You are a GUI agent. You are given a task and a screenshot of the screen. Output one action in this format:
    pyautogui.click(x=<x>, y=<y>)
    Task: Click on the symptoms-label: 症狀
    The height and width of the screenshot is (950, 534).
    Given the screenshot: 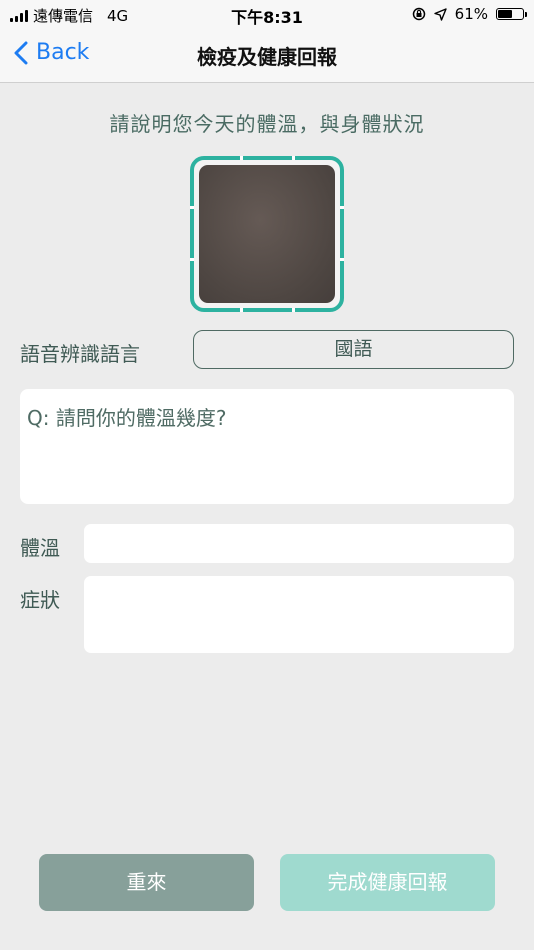 What is the action you would take?
    pyautogui.click(x=40, y=600)
    